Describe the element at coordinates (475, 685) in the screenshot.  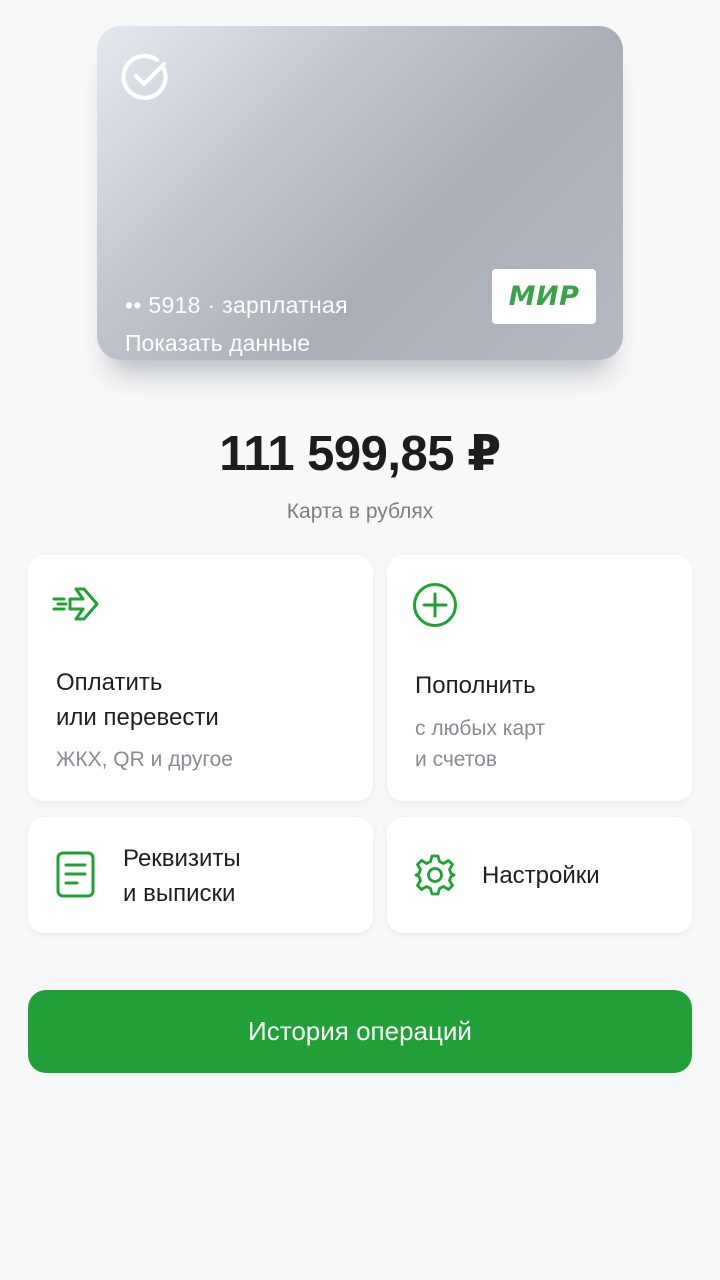
I see `top-up-tile-title: Пополнить` at that location.